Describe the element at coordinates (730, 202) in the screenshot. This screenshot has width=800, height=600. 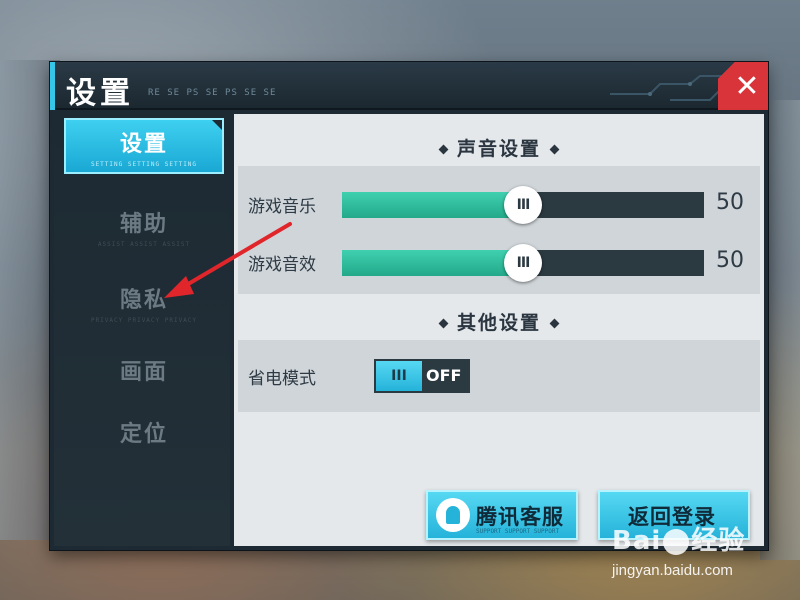
I see `music-value: 50` at that location.